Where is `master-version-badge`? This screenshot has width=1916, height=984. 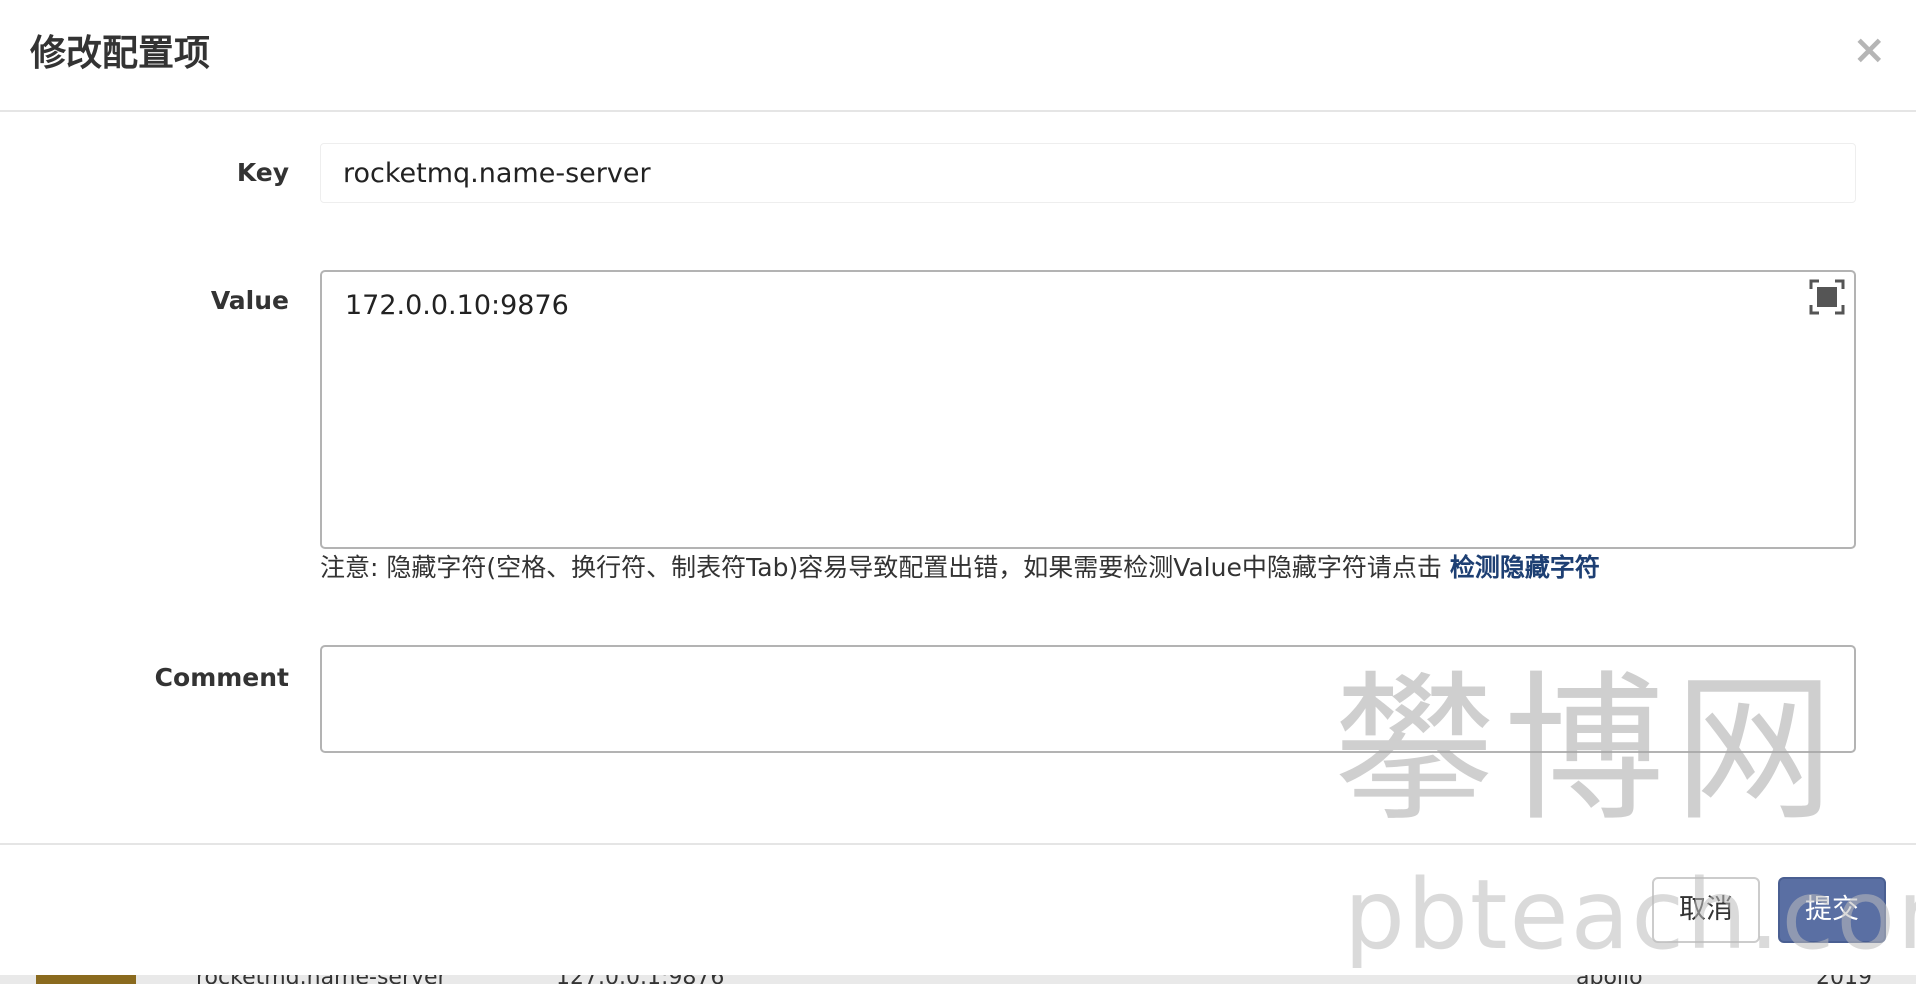
master-version-badge is located at coordinates (86, 979).